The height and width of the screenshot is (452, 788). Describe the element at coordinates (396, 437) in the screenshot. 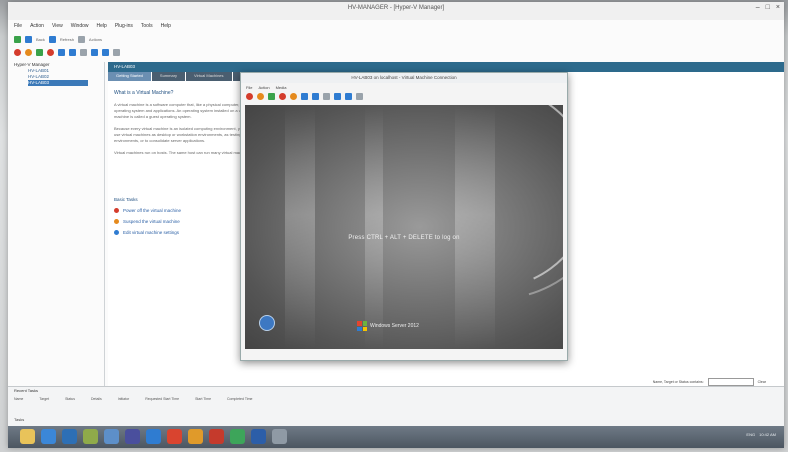

I see `taskbar: ENG 10:42 AM` at that location.